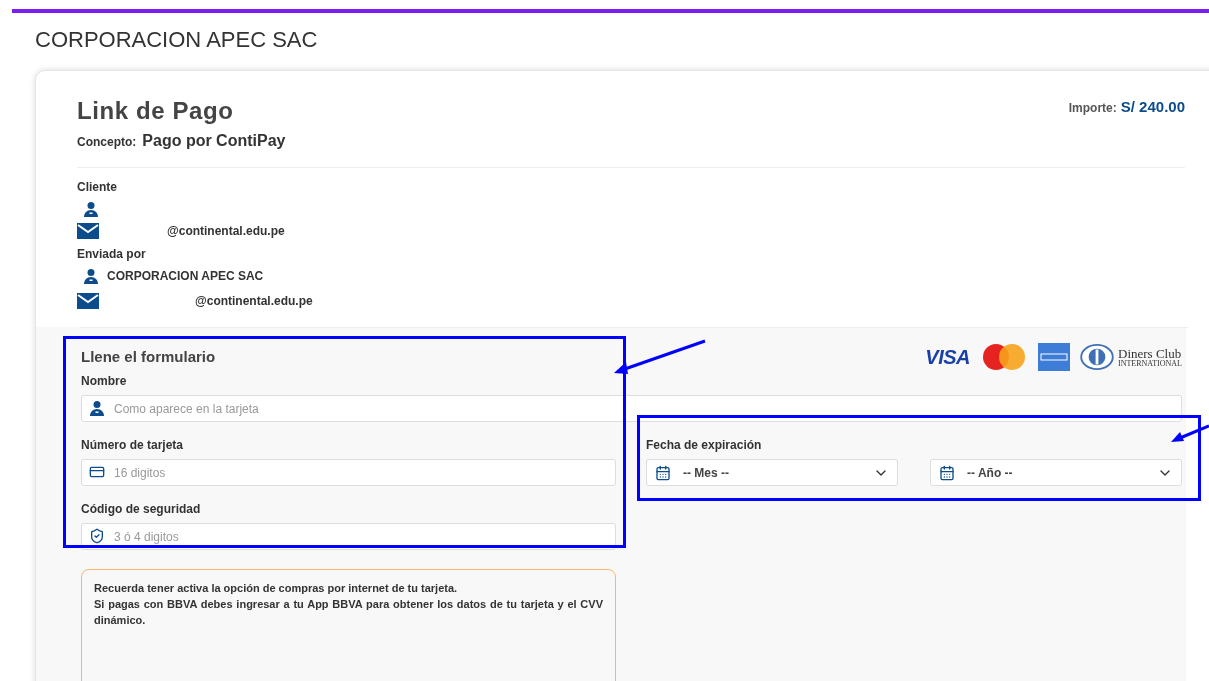 Image resolution: width=1209 pixels, height=681 pixels. Describe the element at coordinates (156, 111) in the screenshot. I see `page-title: Link de Pago` at that location.